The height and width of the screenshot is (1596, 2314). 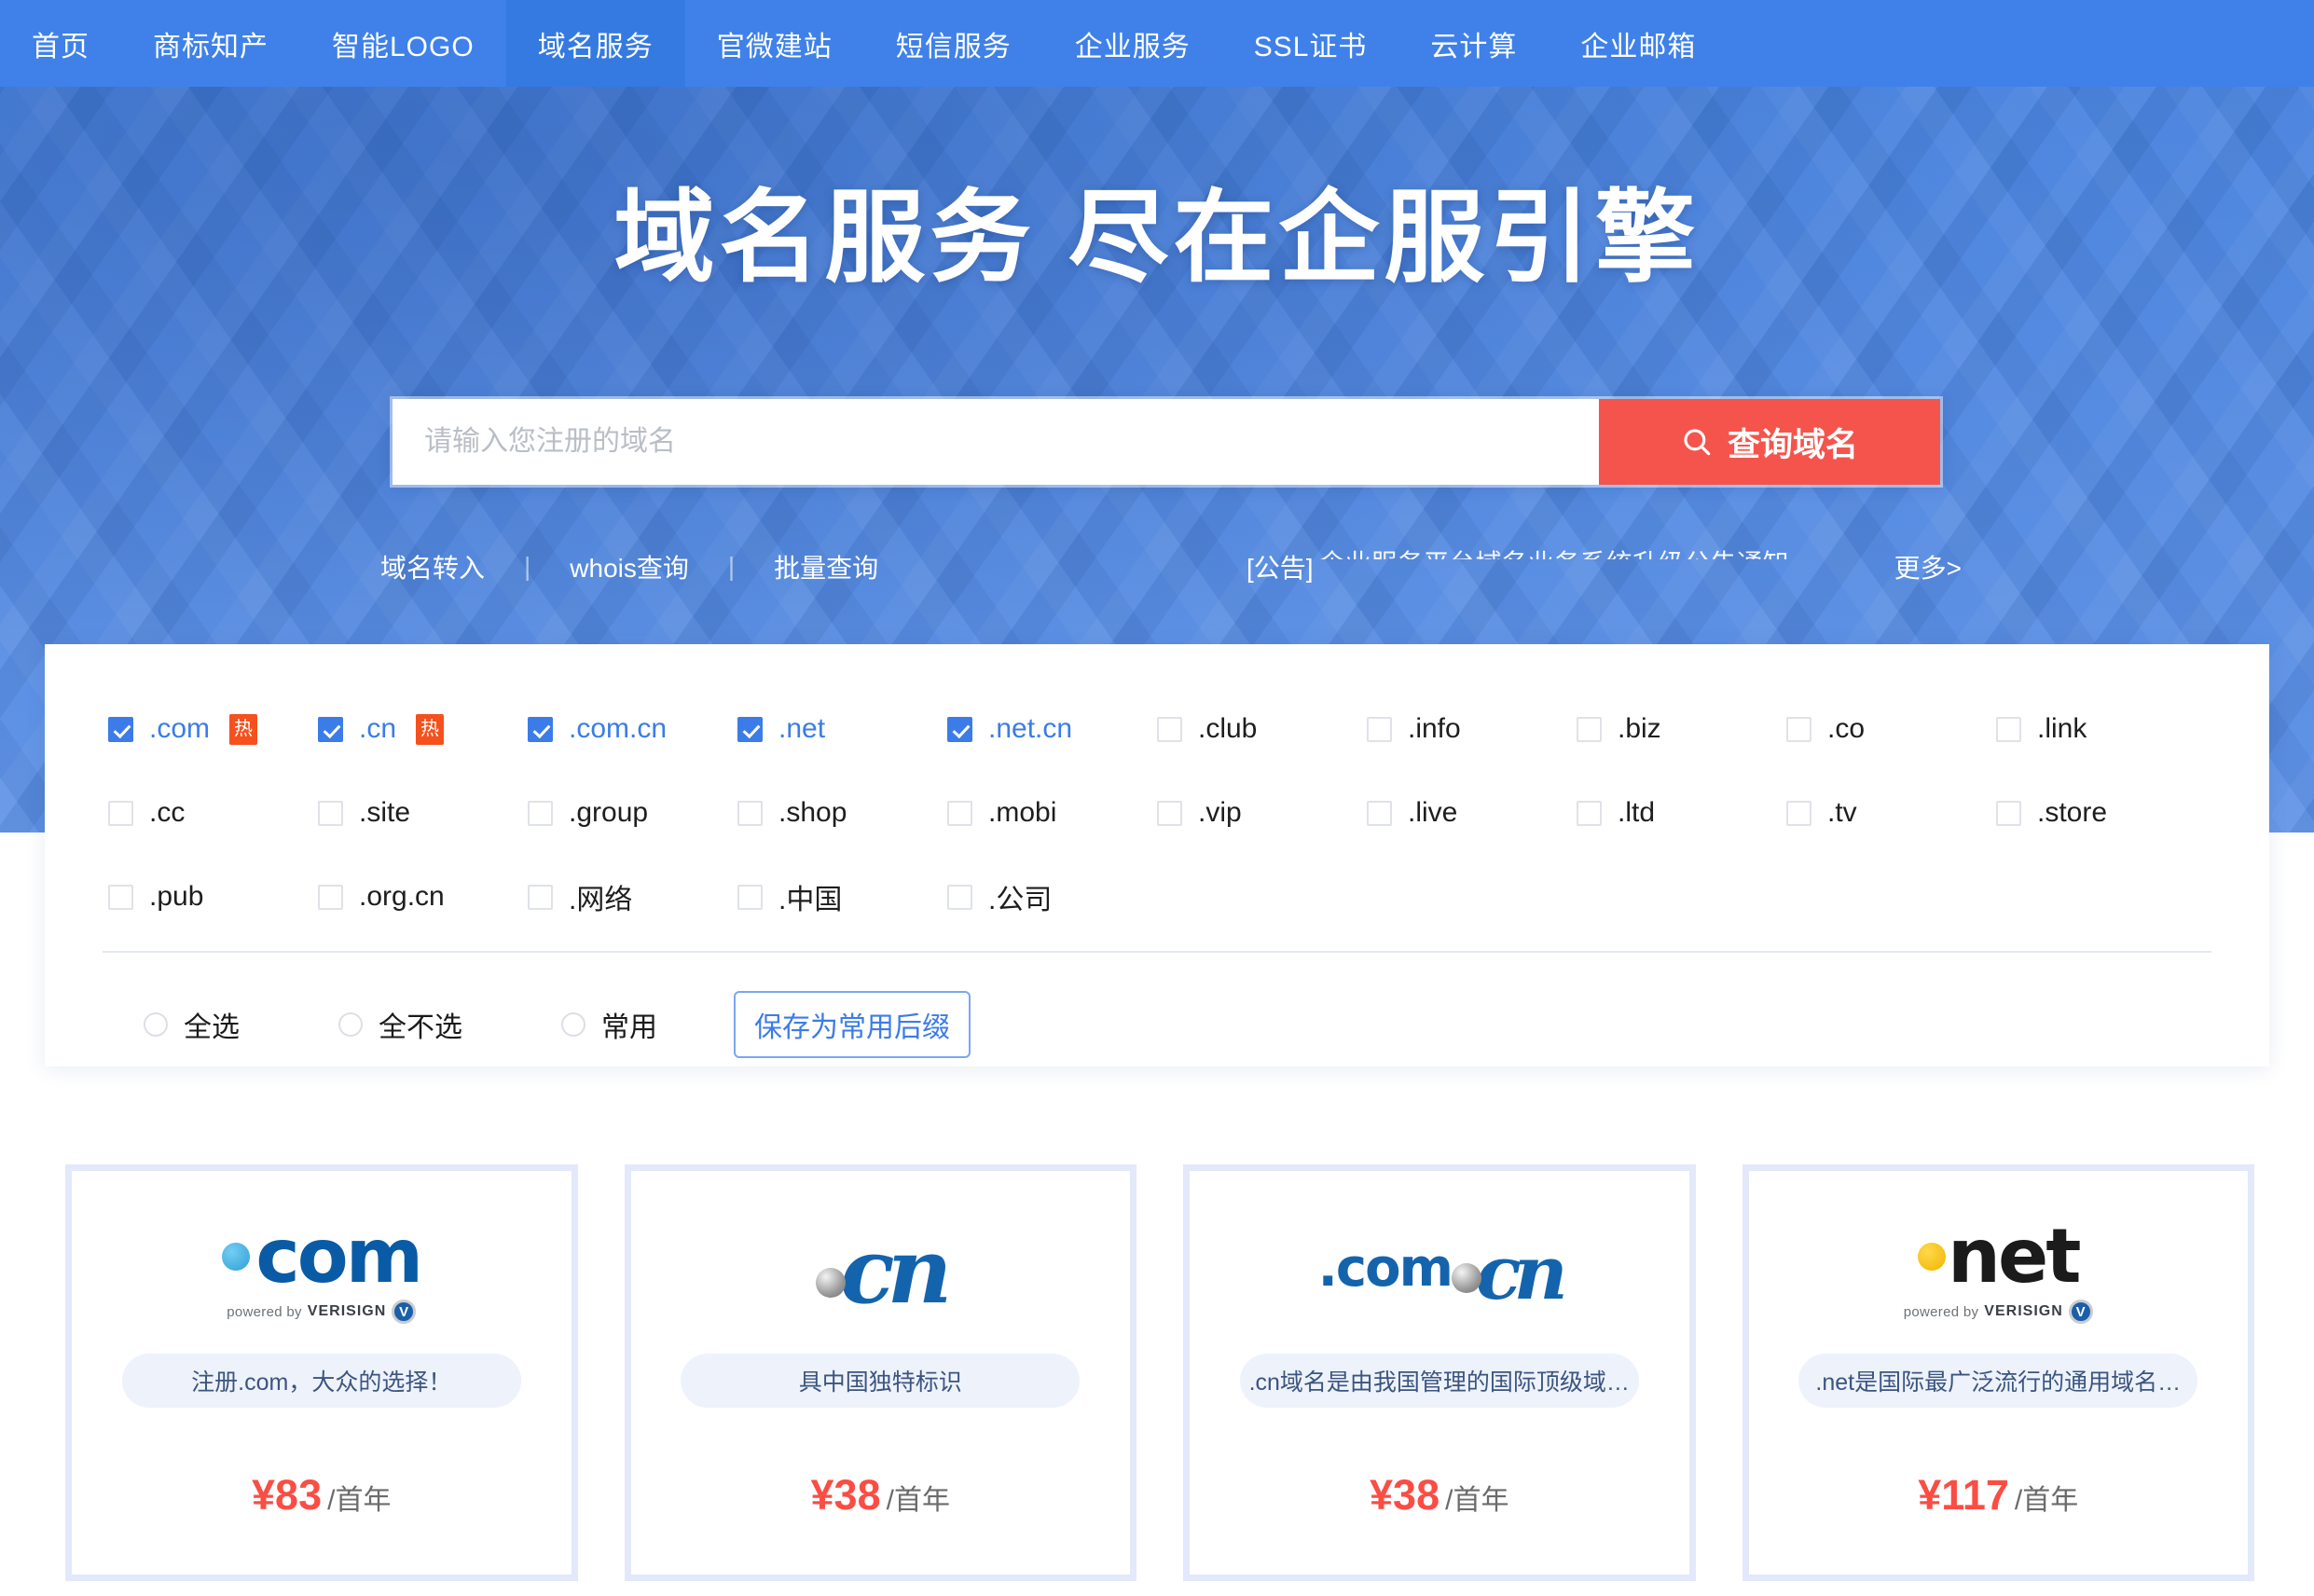 I want to click on nav-item-8: 云计算, so click(x=1473, y=43).